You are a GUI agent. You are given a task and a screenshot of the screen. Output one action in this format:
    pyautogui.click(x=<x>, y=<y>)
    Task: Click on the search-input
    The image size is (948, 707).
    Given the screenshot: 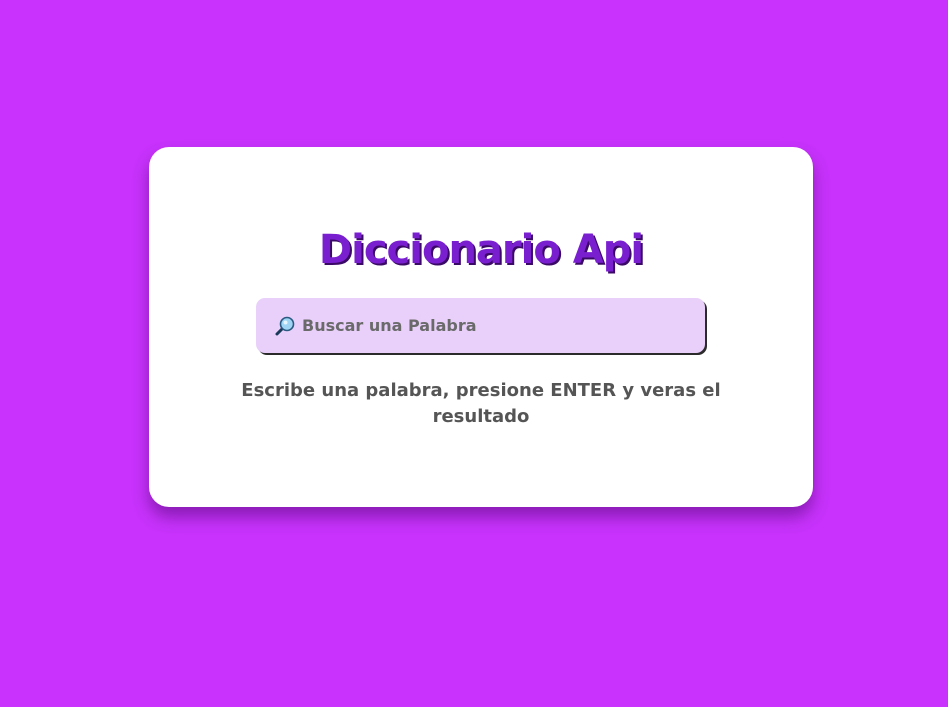 What is the action you would take?
    pyautogui.click(x=497, y=325)
    